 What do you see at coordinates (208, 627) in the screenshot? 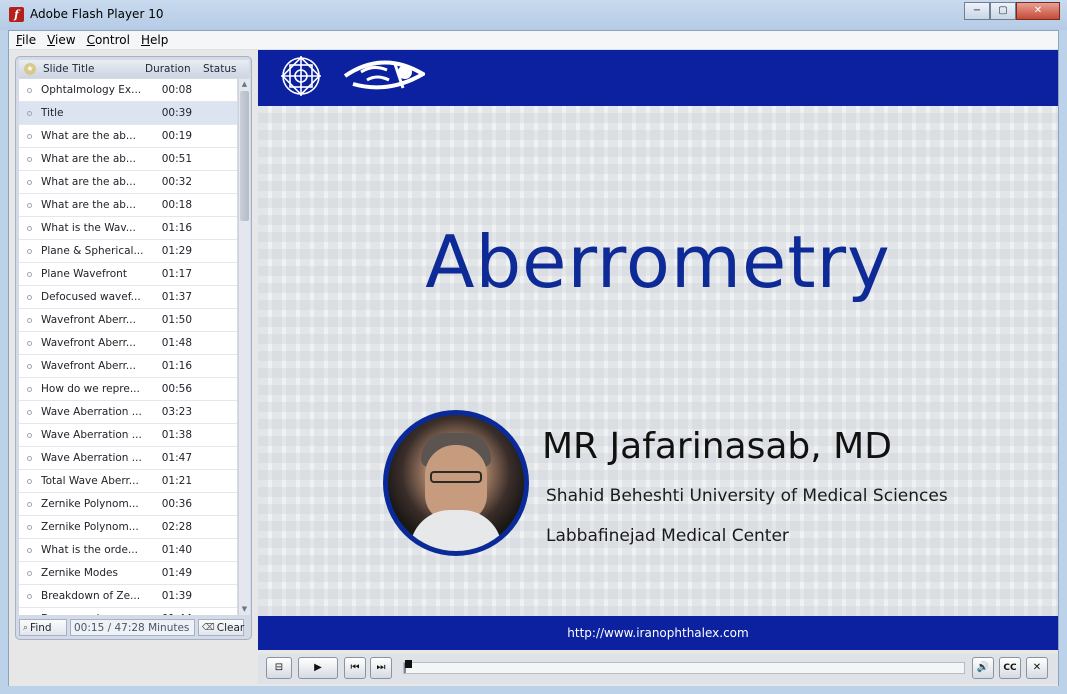
I see `eraser-icon: ⌫` at bounding box center [208, 627].